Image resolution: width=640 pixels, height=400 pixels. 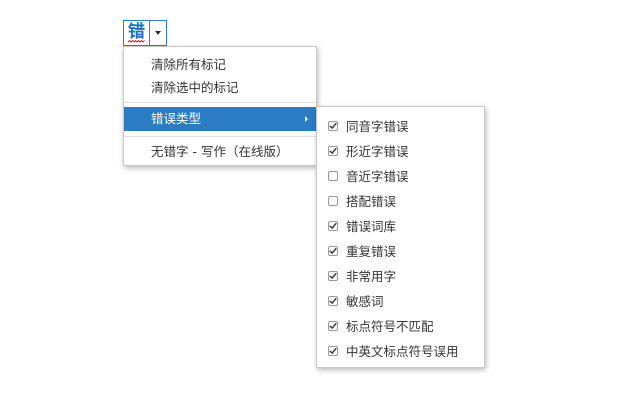 I want to click on menu-item-clear-selected-marks: 清除选中的标记, so click(x=220, y=88).